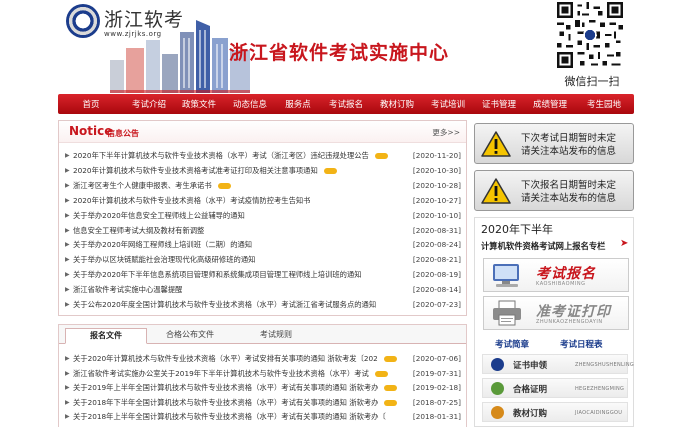 This screenshot has height=427, width=690. I want to click on exam-date-alert: 下次考试日期暂时未定 请关注本站发布的信息, so click(554, 143).